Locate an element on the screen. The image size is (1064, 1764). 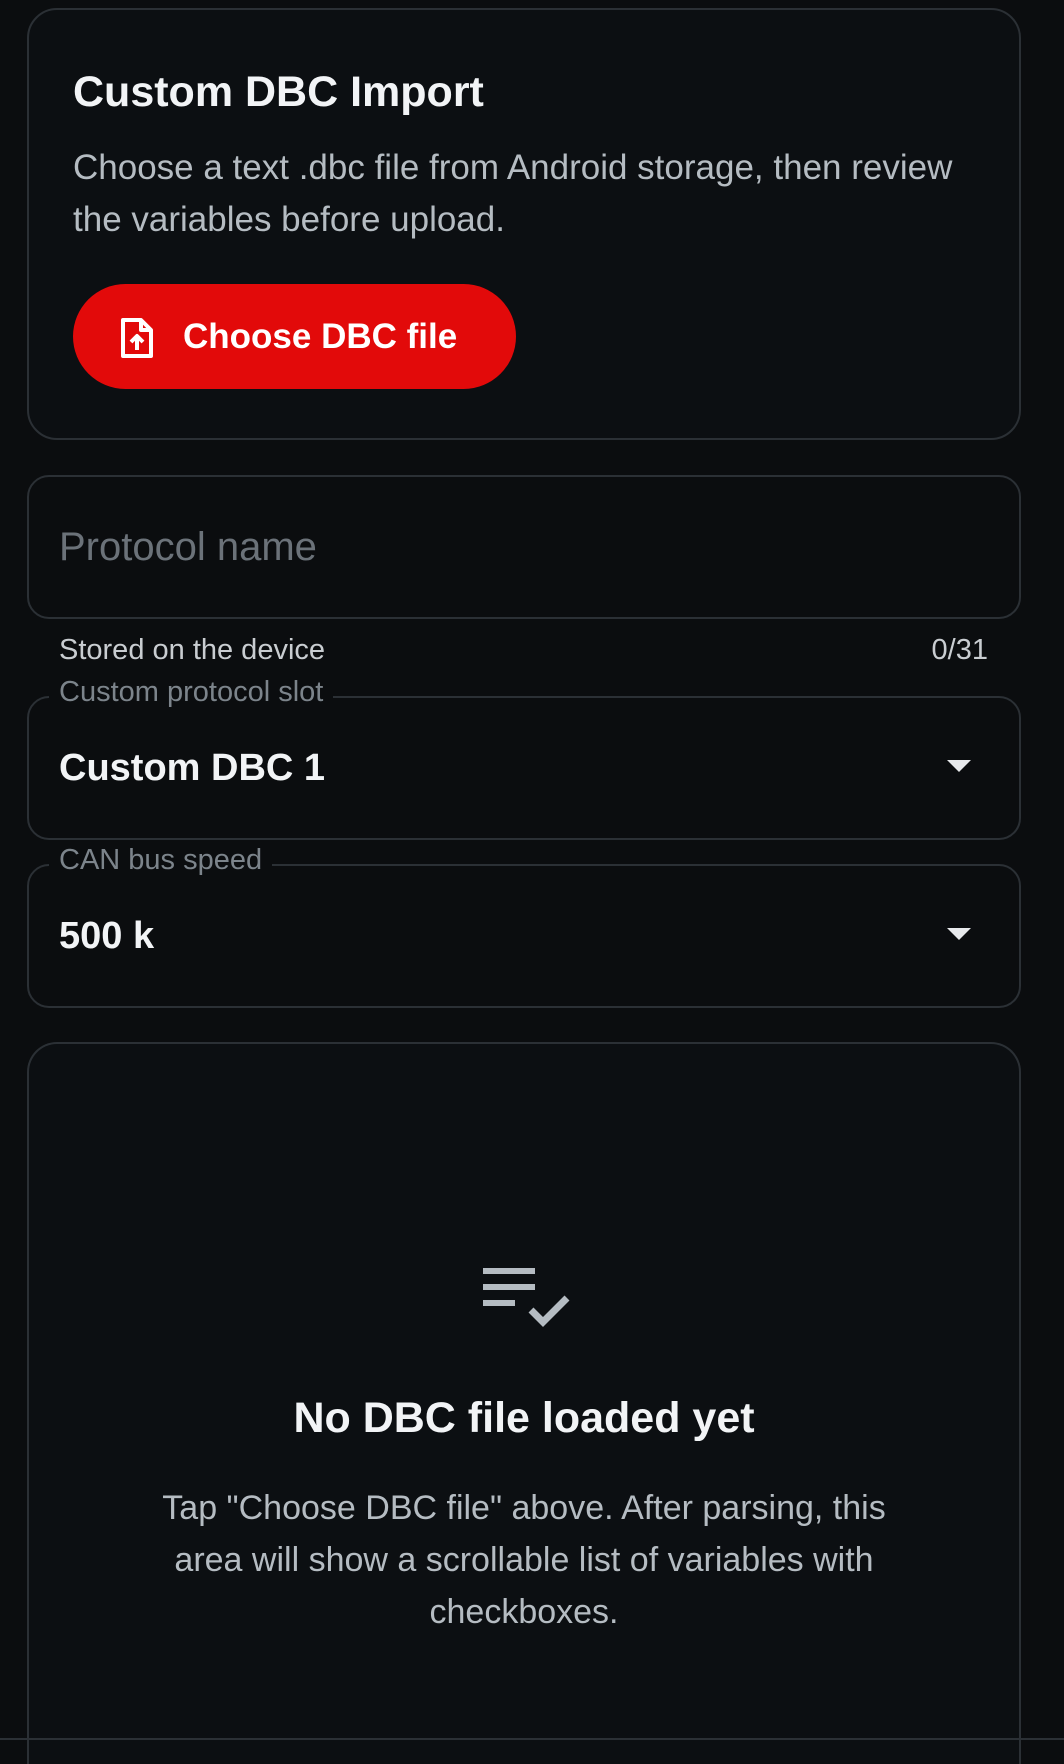
can-bus-speed-select: CAN bus speed 500 k is located at coordinates (524, 926).